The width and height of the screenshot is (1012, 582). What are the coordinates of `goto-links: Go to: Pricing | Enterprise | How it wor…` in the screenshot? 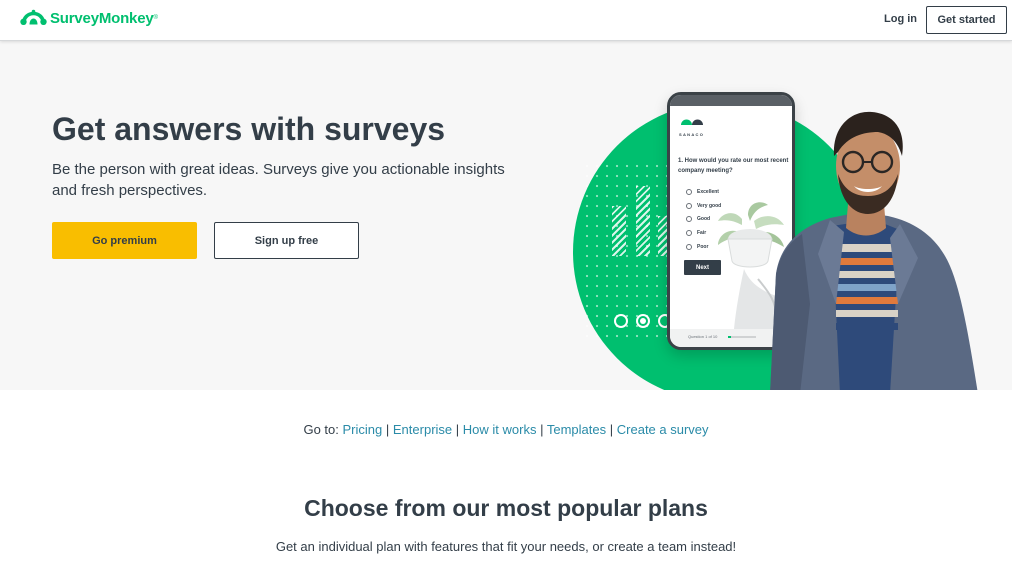 It's located at (506, 429).